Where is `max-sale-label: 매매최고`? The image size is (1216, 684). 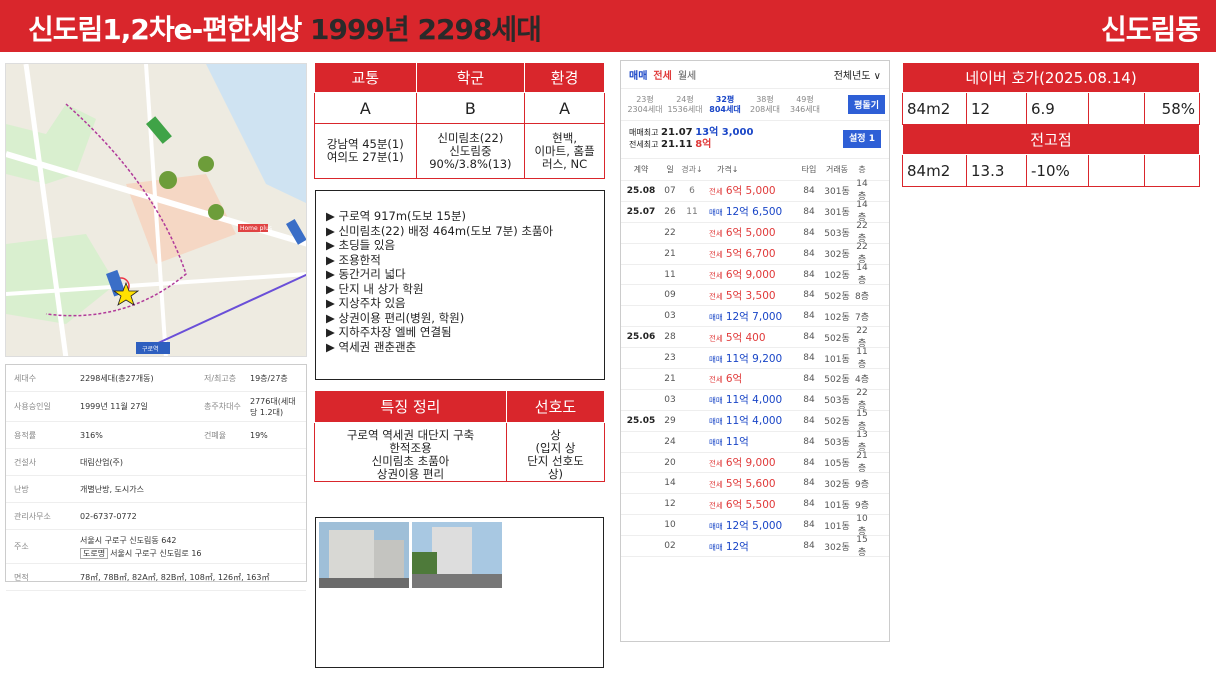 max-sale-label: 매매최고 is located at coordinates (644, 132).